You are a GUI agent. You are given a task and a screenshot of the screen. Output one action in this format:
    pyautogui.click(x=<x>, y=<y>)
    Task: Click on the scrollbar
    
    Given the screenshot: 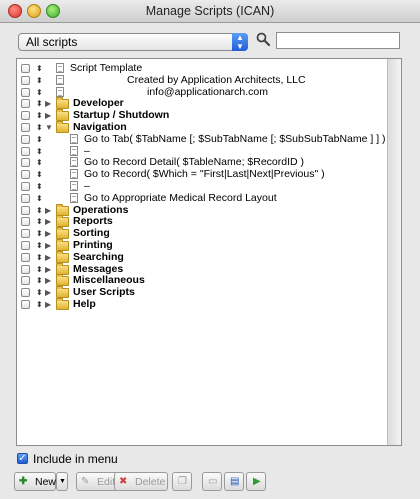 What is the action you would take?
    pyautogui.click(x=394, y=252)
    